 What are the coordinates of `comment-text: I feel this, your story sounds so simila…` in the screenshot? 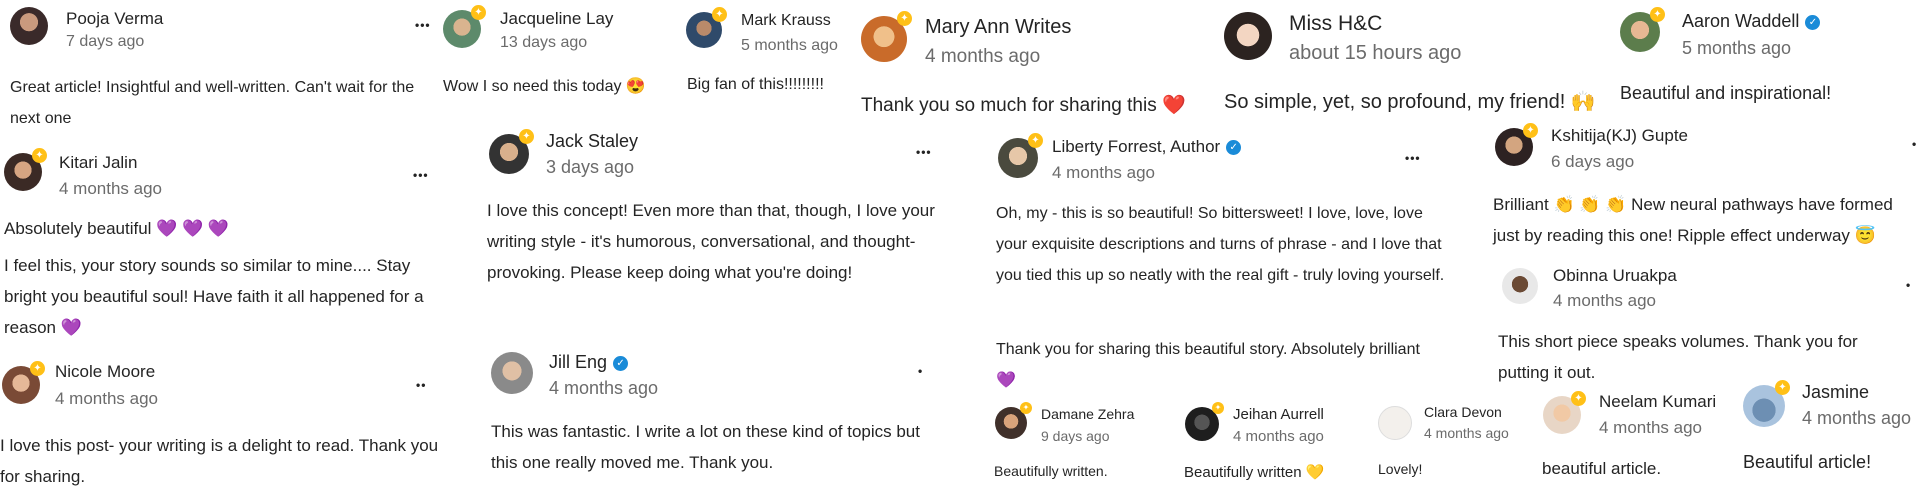 It's located at (214, 296).